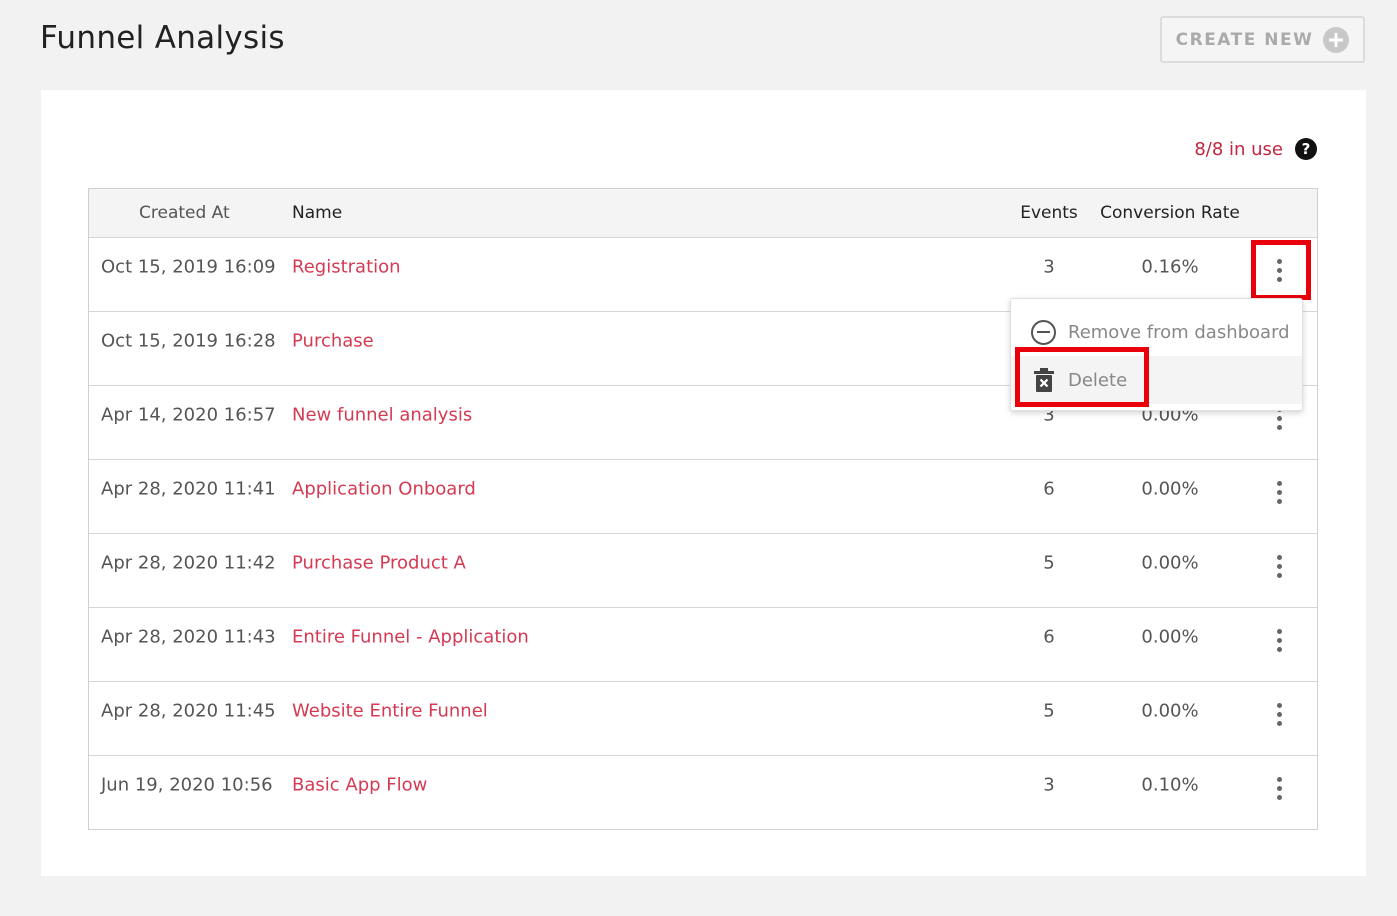  I want to click on row-name-link: Entire Funnel - Application, so click(410, 637).